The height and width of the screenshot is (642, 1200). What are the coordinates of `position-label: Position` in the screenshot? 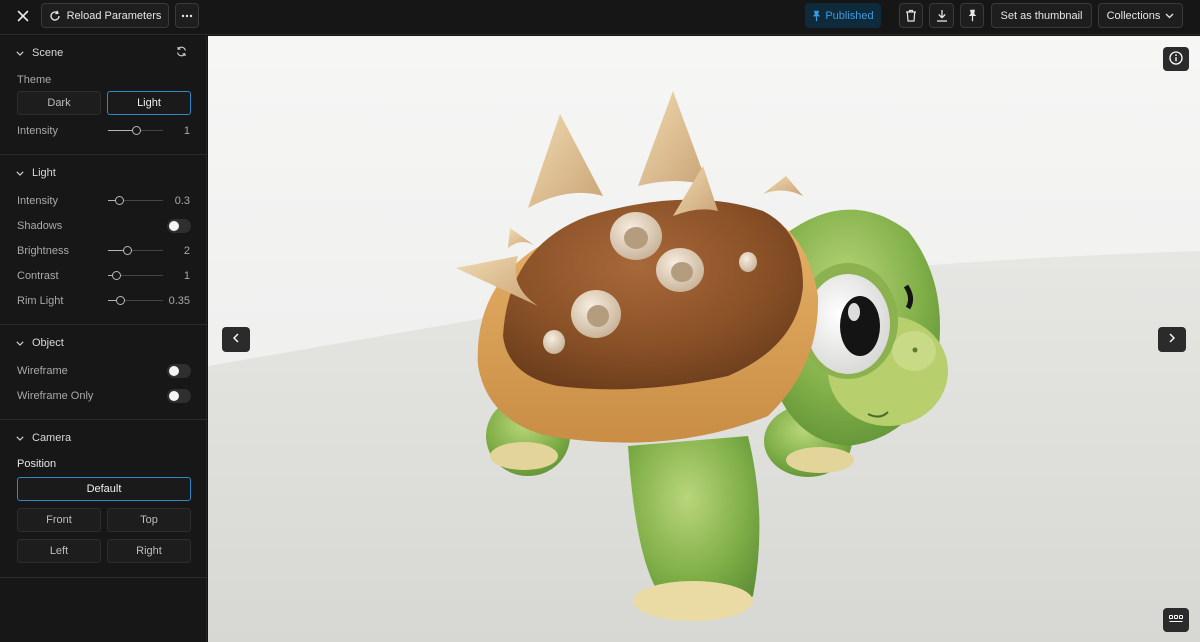 It's located at (37, 464).